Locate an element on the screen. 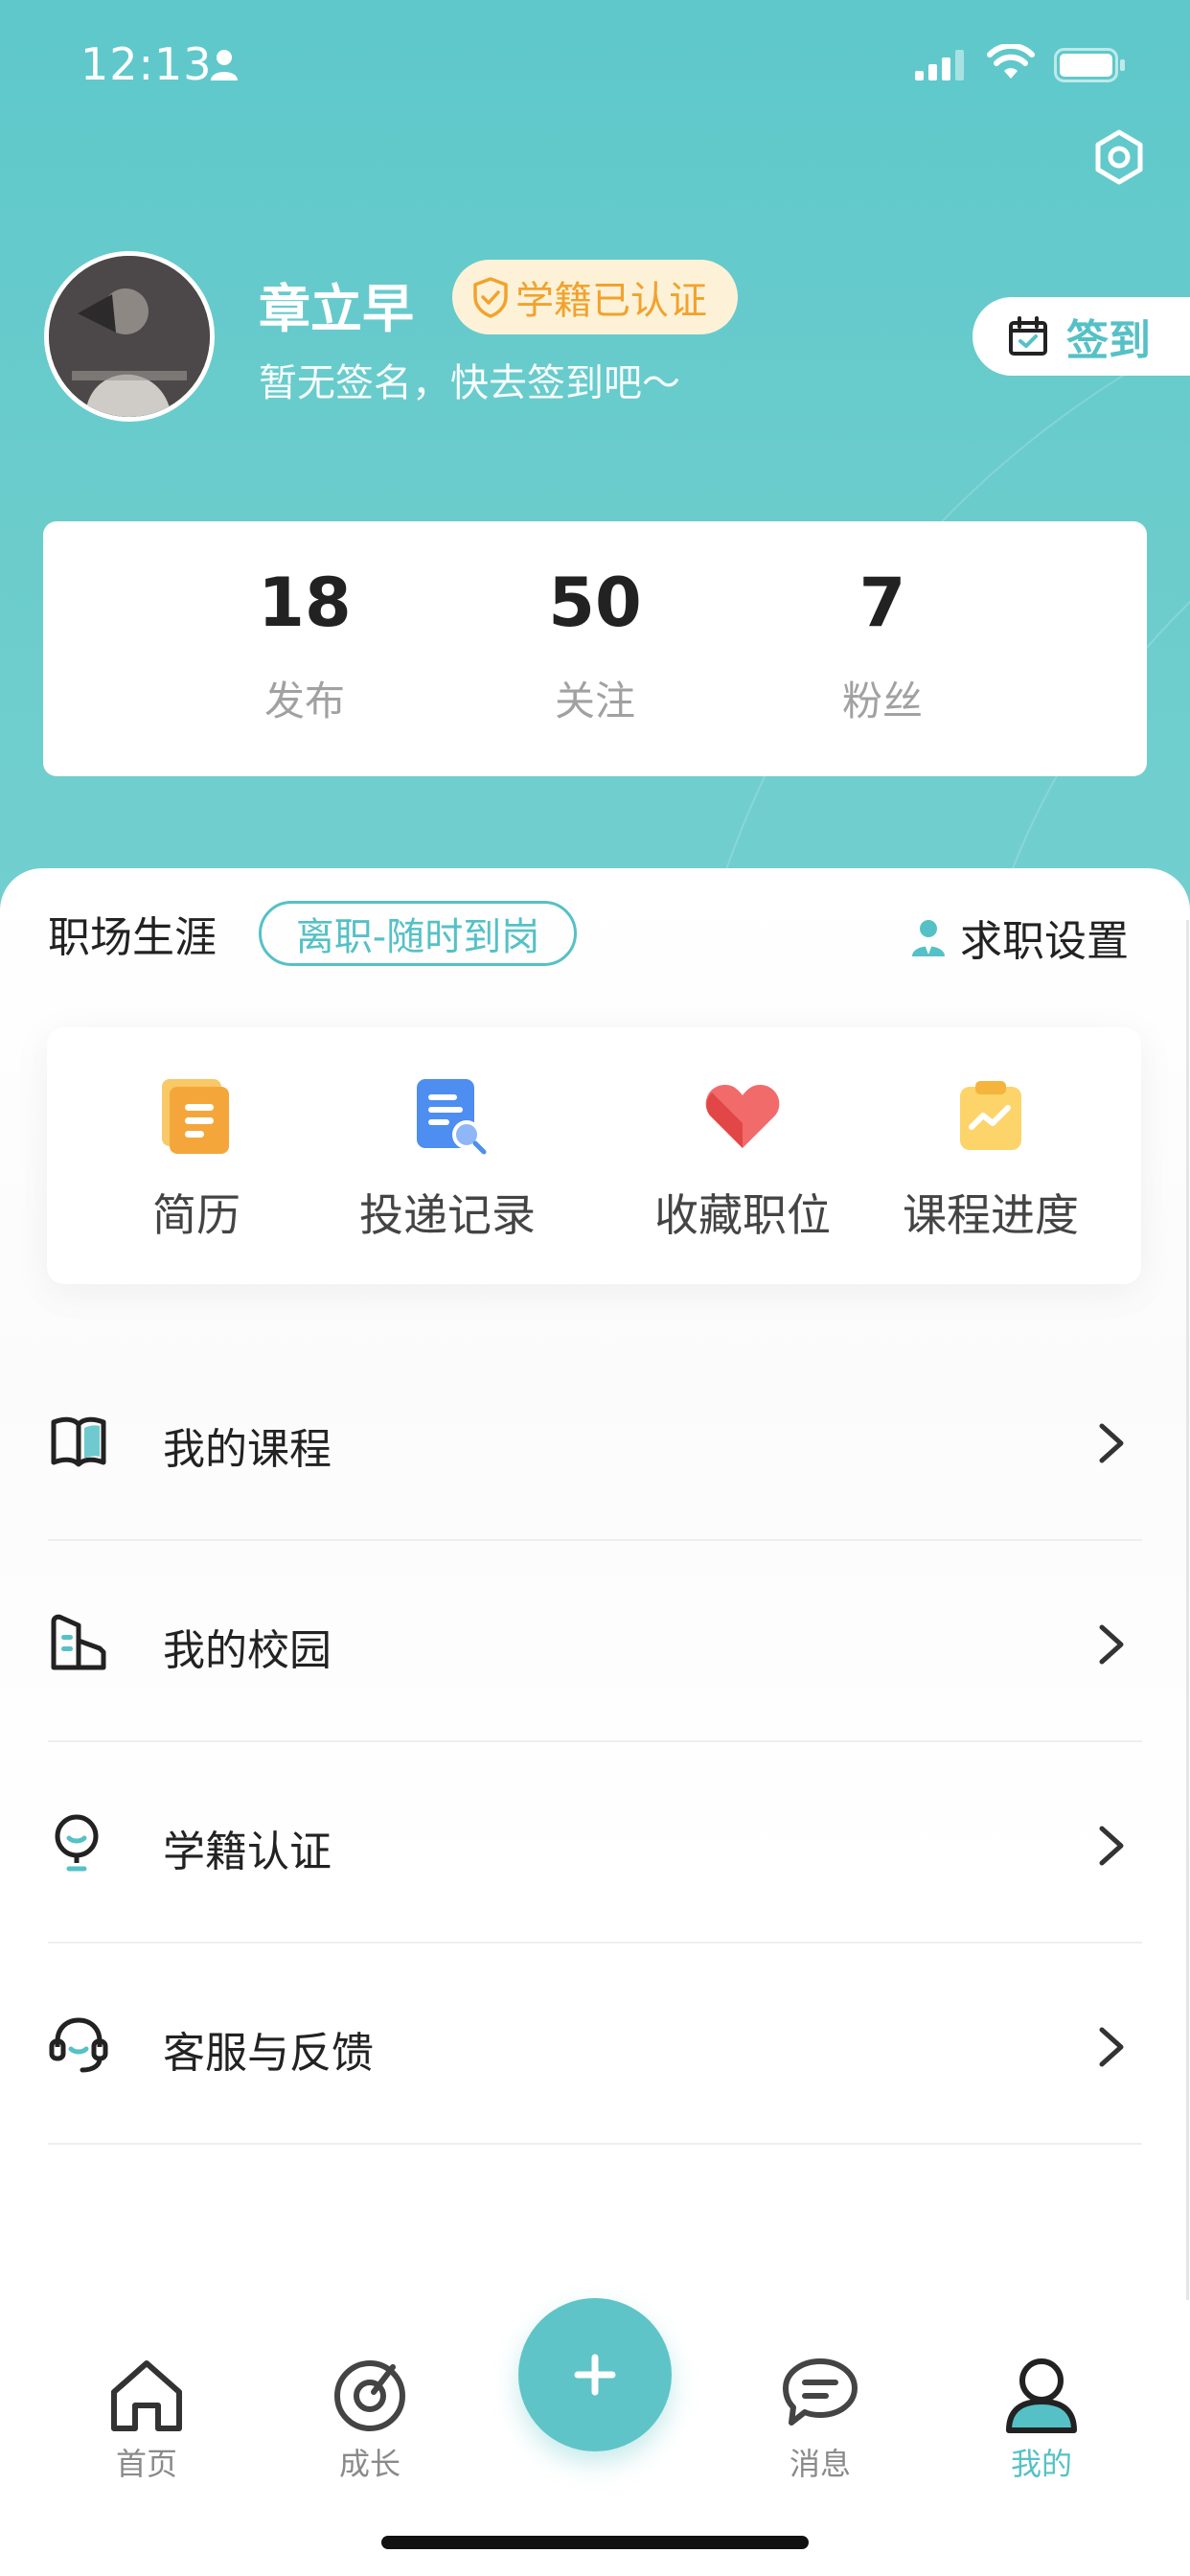  job-settings-button: 求职设置 is located at coordinates (1019, 937).